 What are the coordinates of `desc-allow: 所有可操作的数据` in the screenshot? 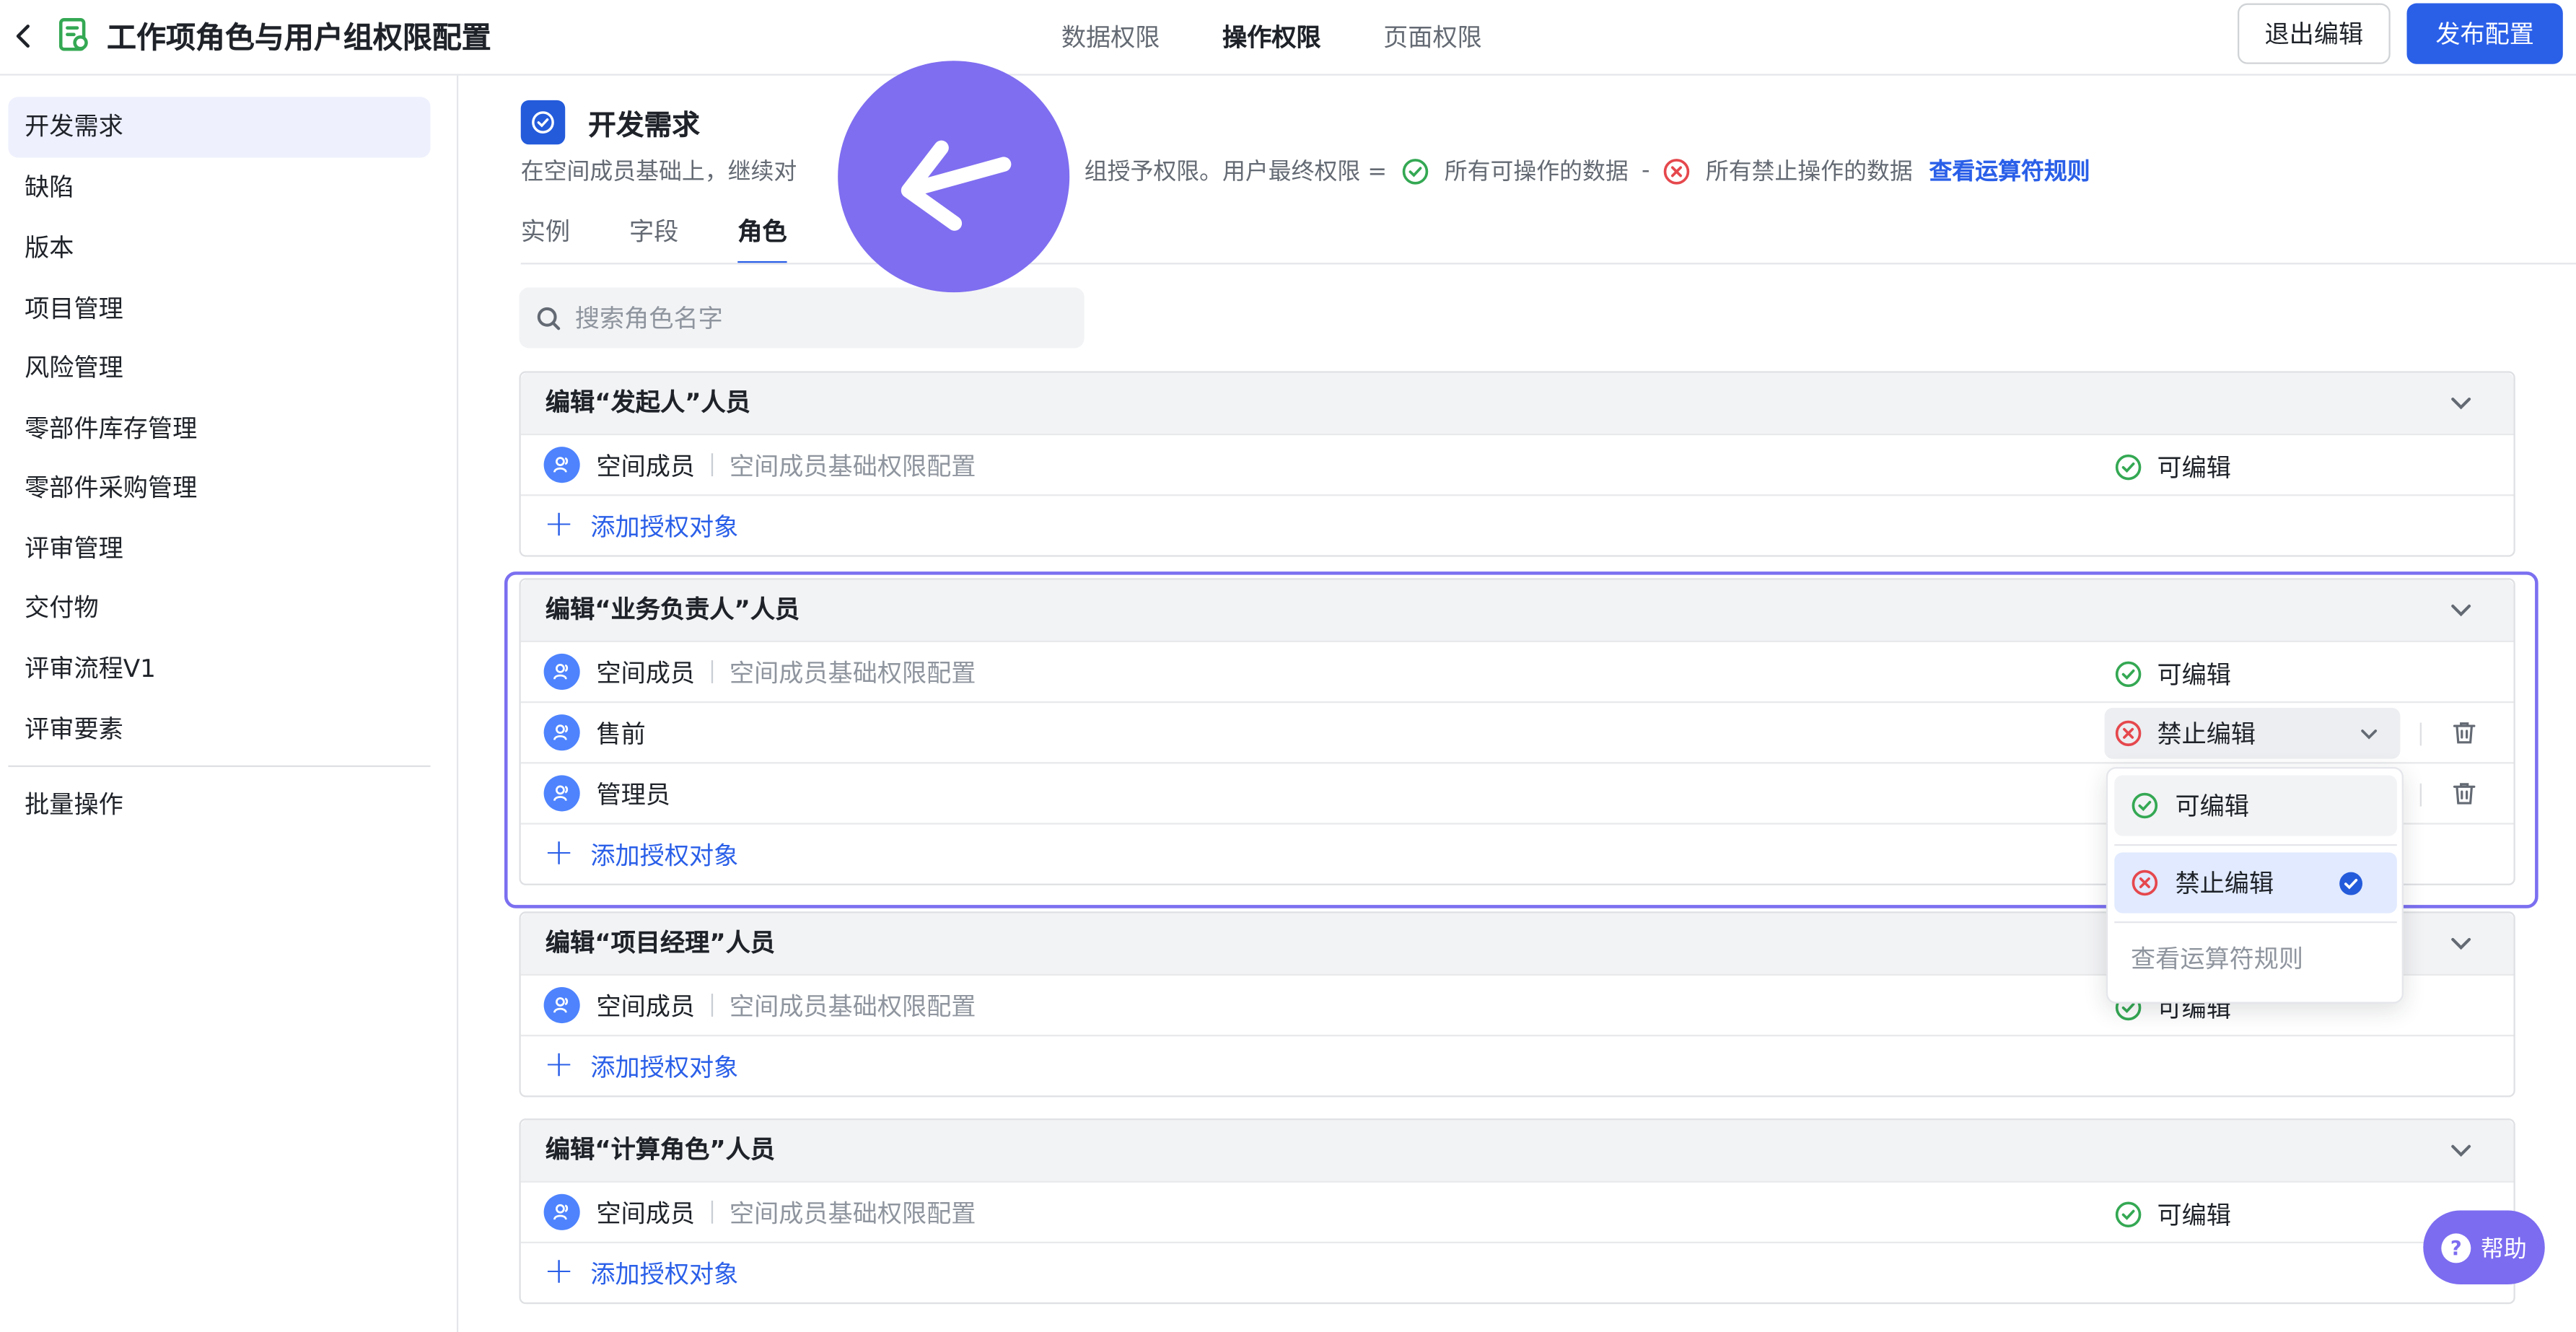 It's located at (1537, 172).